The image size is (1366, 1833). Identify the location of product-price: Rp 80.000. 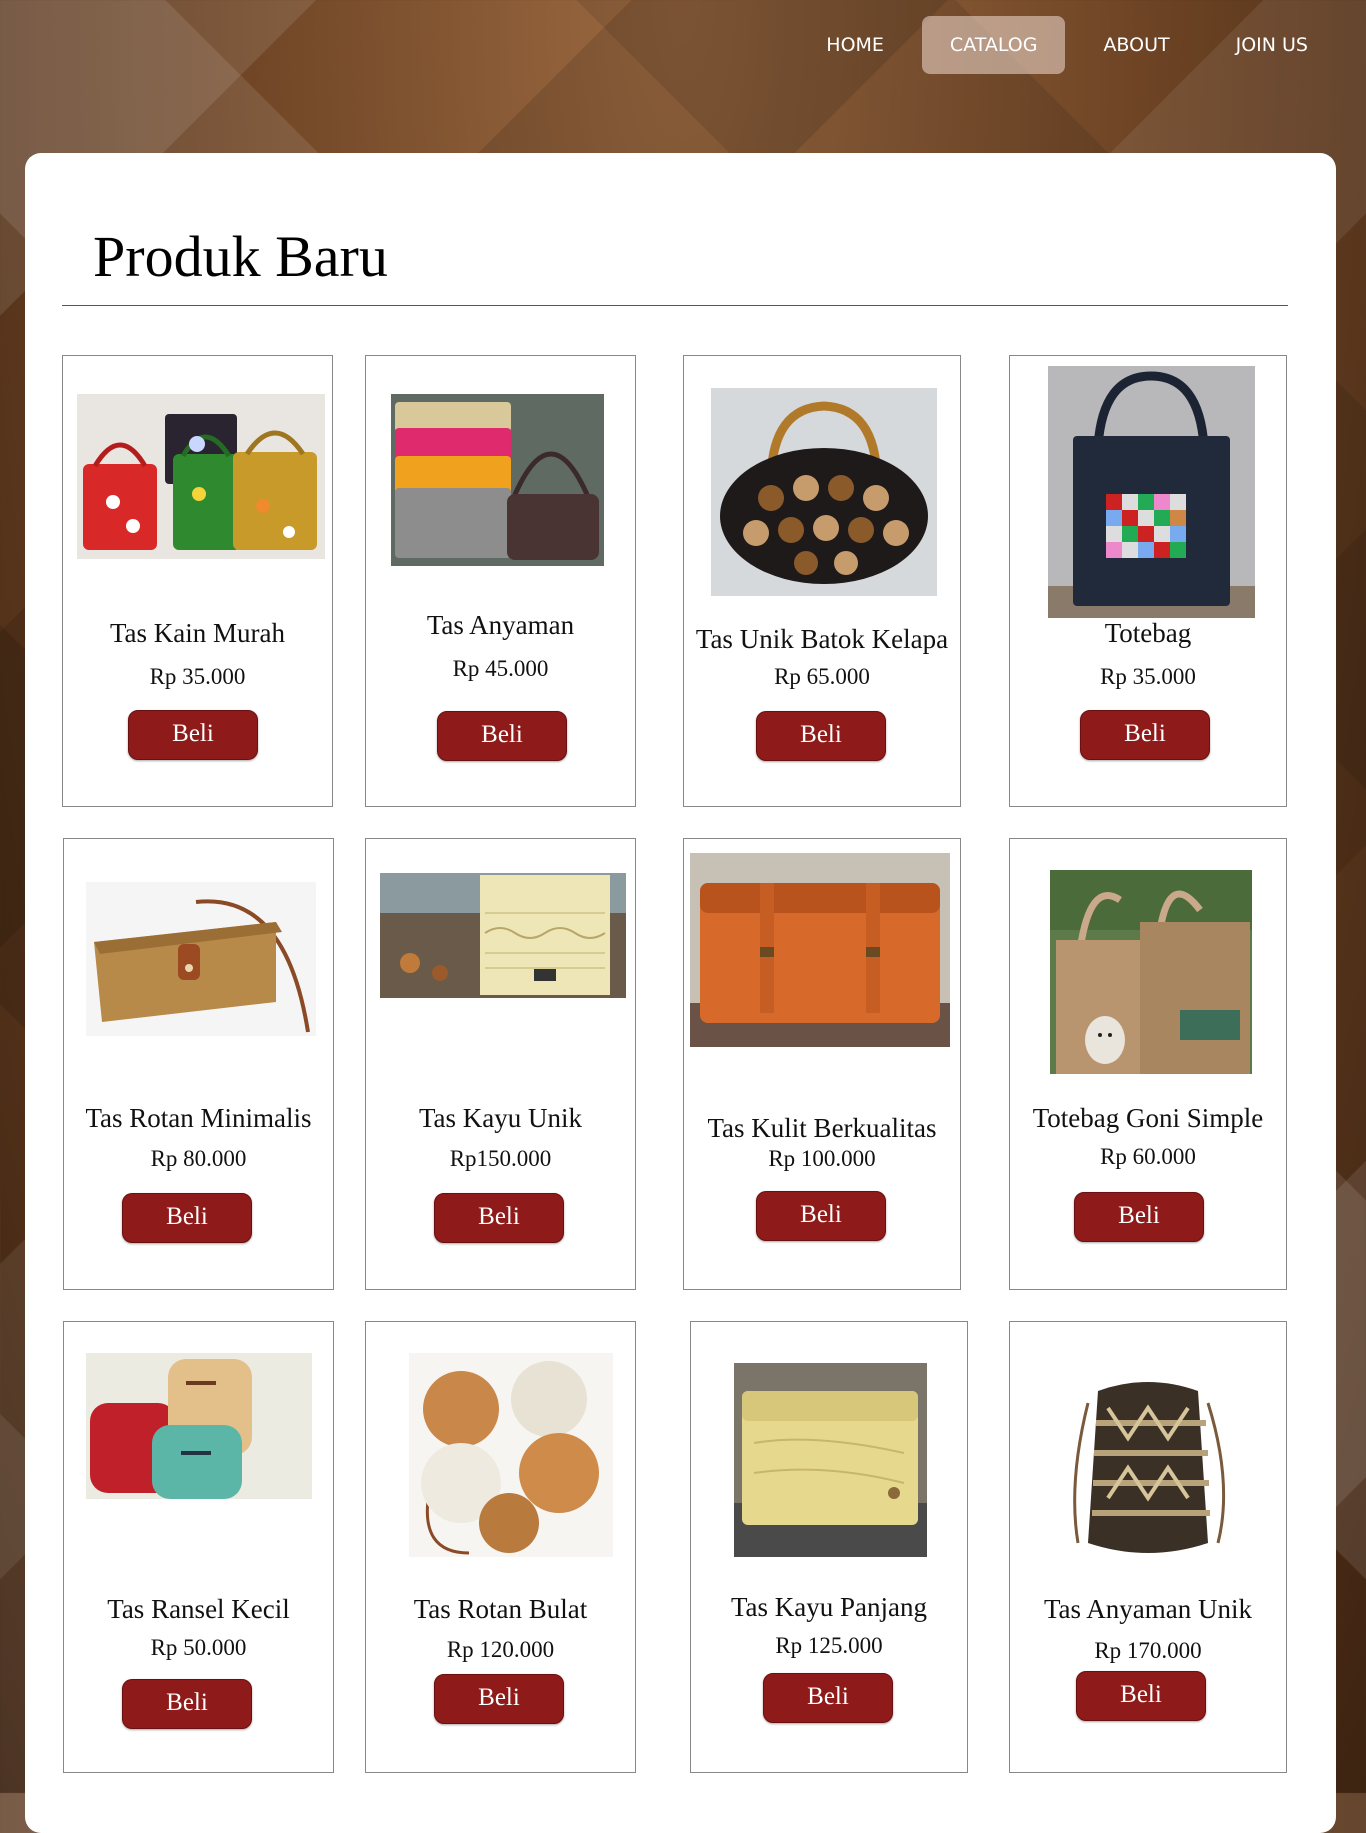
(198, 1158).